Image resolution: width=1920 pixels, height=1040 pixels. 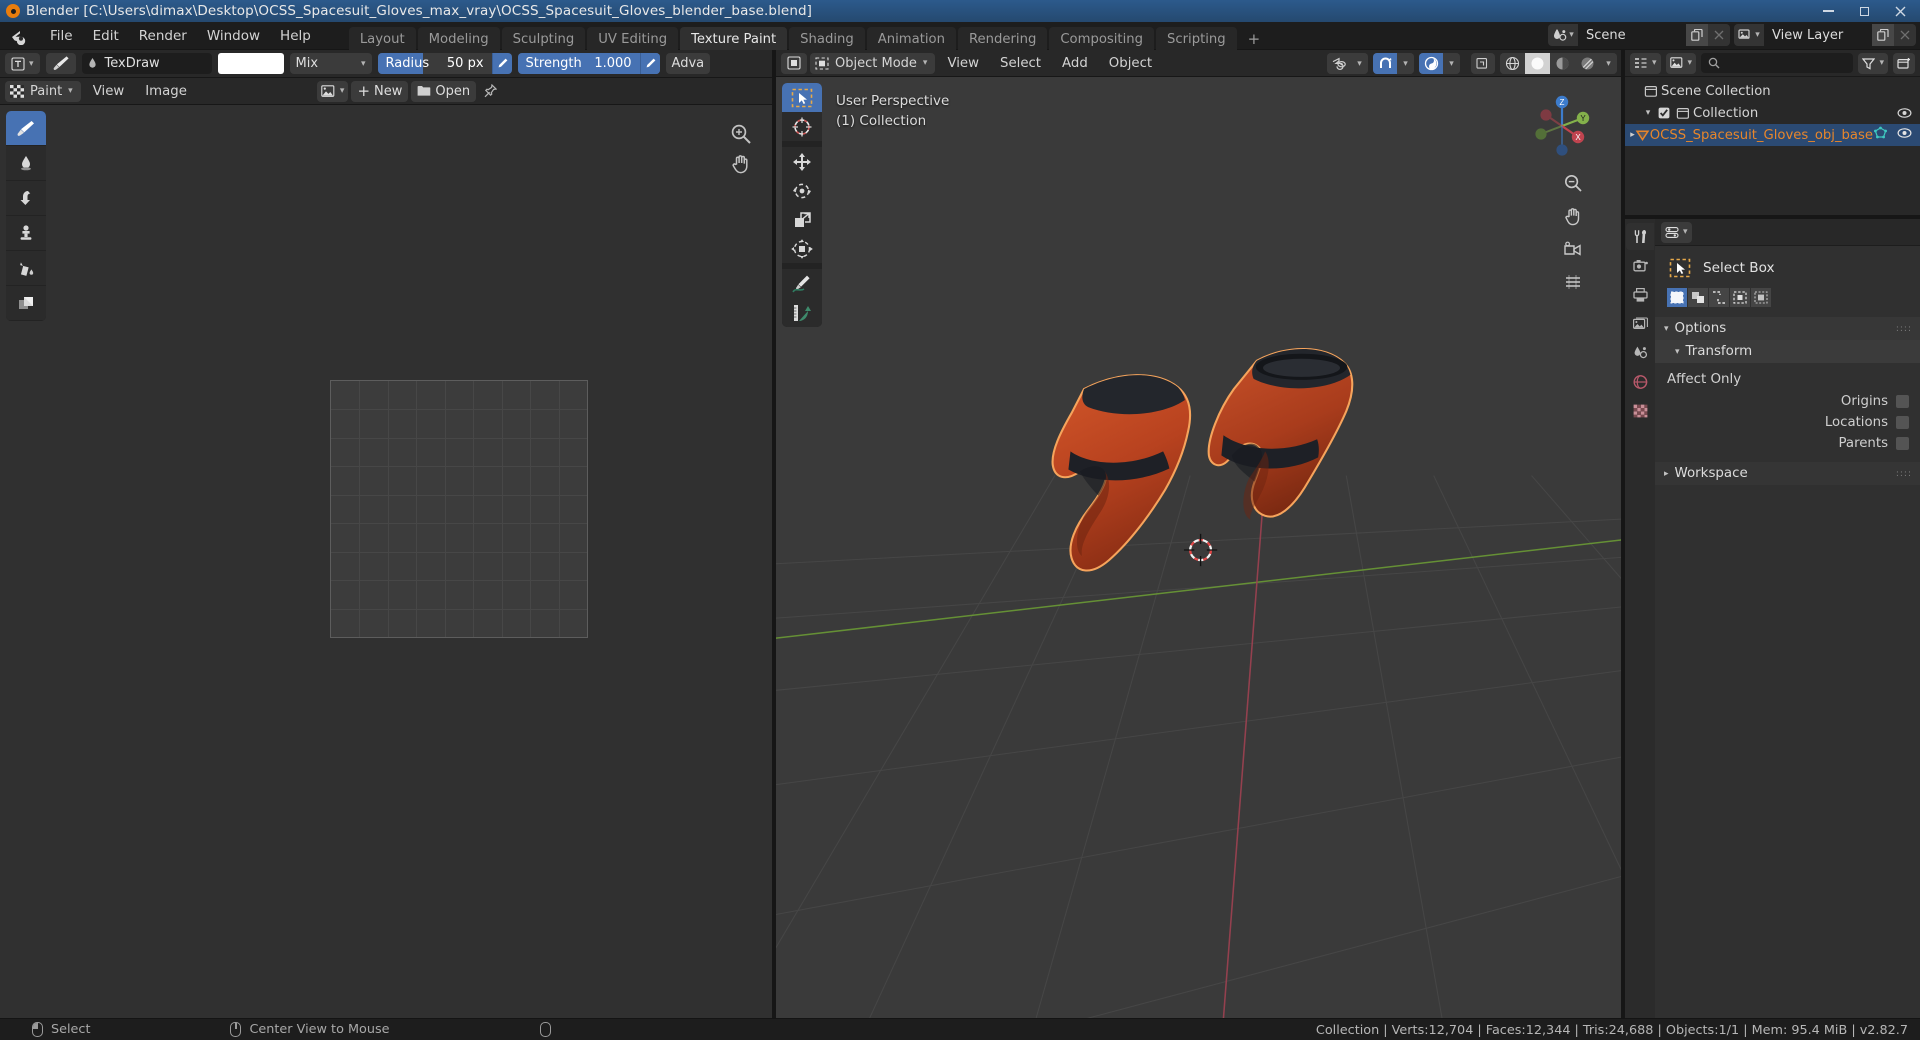 What do you see at coordinates (1512, 63) in the screenshot?
I see `wireframe-shading-button` at bounding box center [1512, 63].